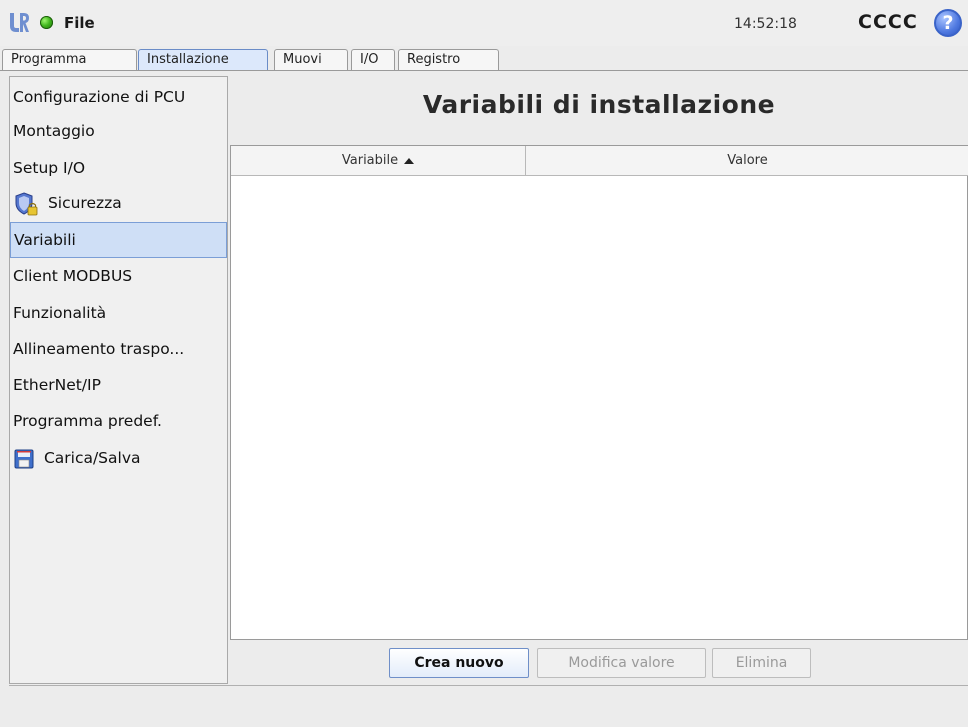 Image resolution: width=968 pixels, height=727 pixels. I want to click on tabs-divider, so click(484, 70).